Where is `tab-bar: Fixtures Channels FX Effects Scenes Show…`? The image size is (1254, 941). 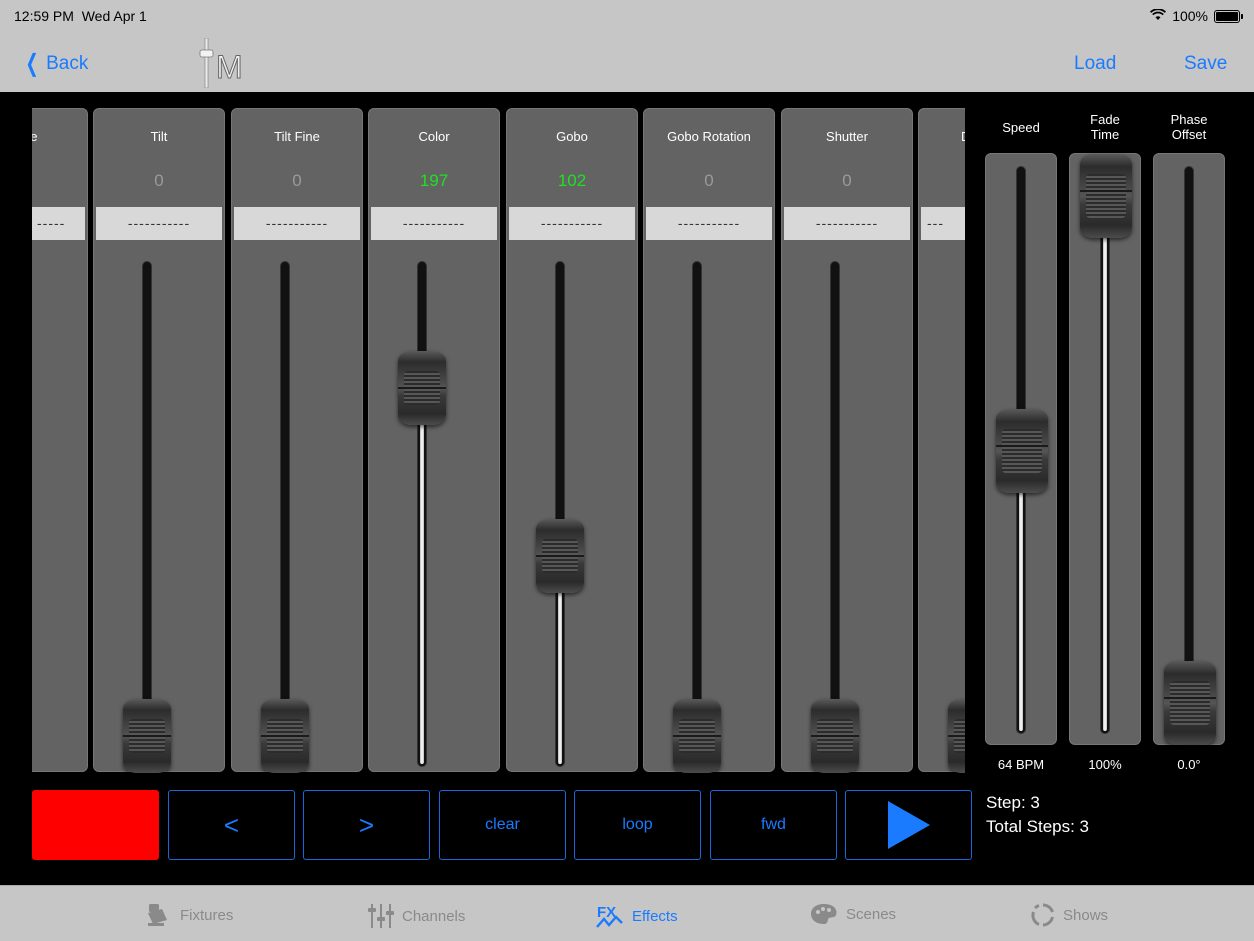 tab-bar: Fixtures Channels FX Effects Scenes Show… is located at coordinates (627, 913).